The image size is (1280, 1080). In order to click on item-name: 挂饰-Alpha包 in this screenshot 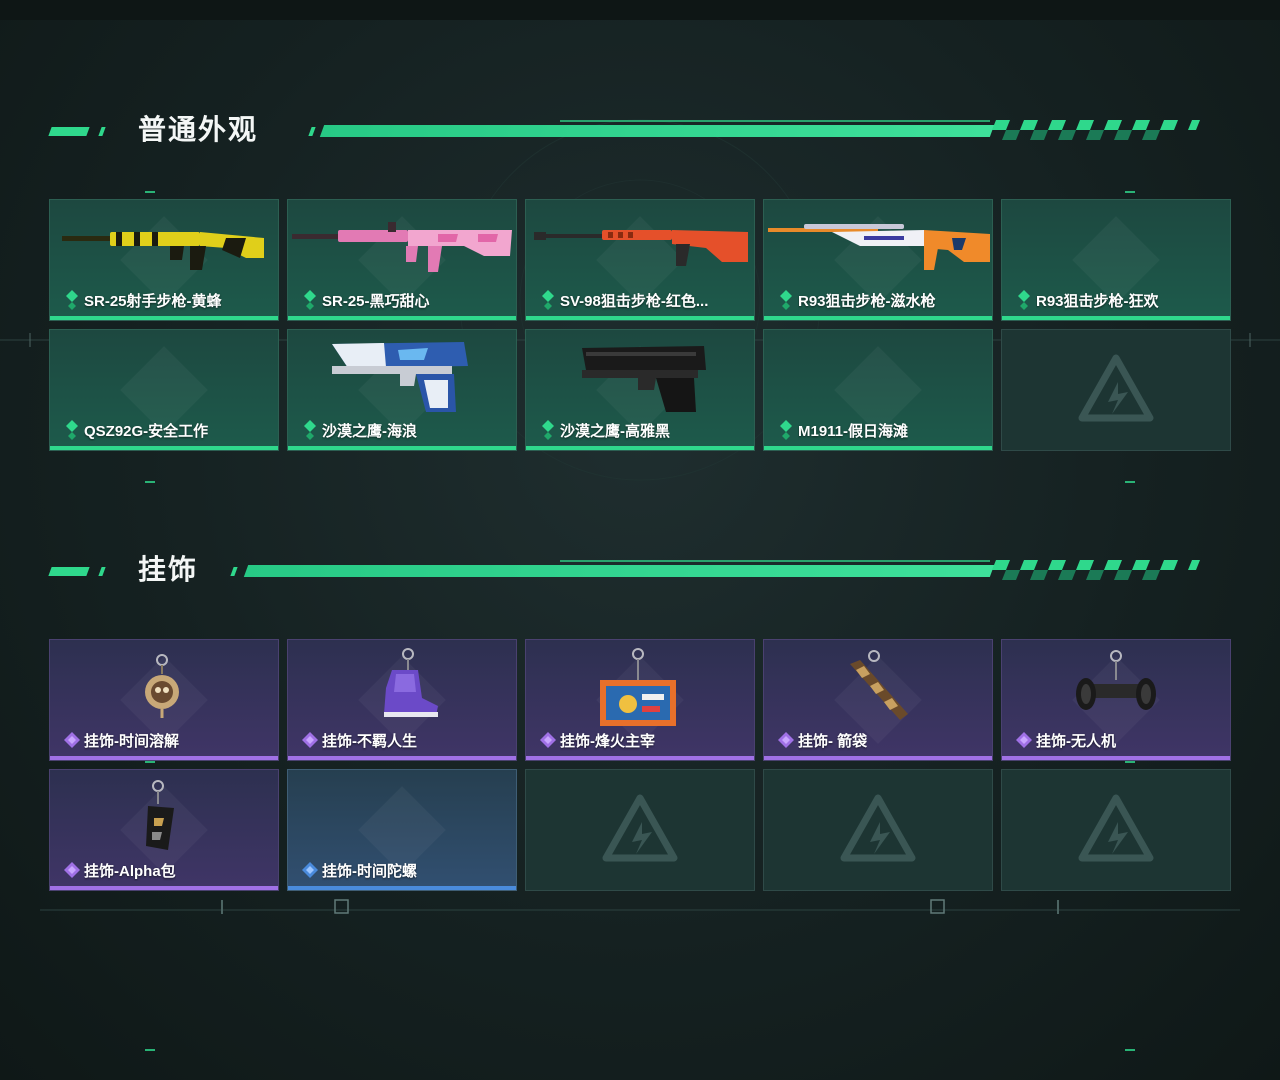, I will do `click(130, 871)`.